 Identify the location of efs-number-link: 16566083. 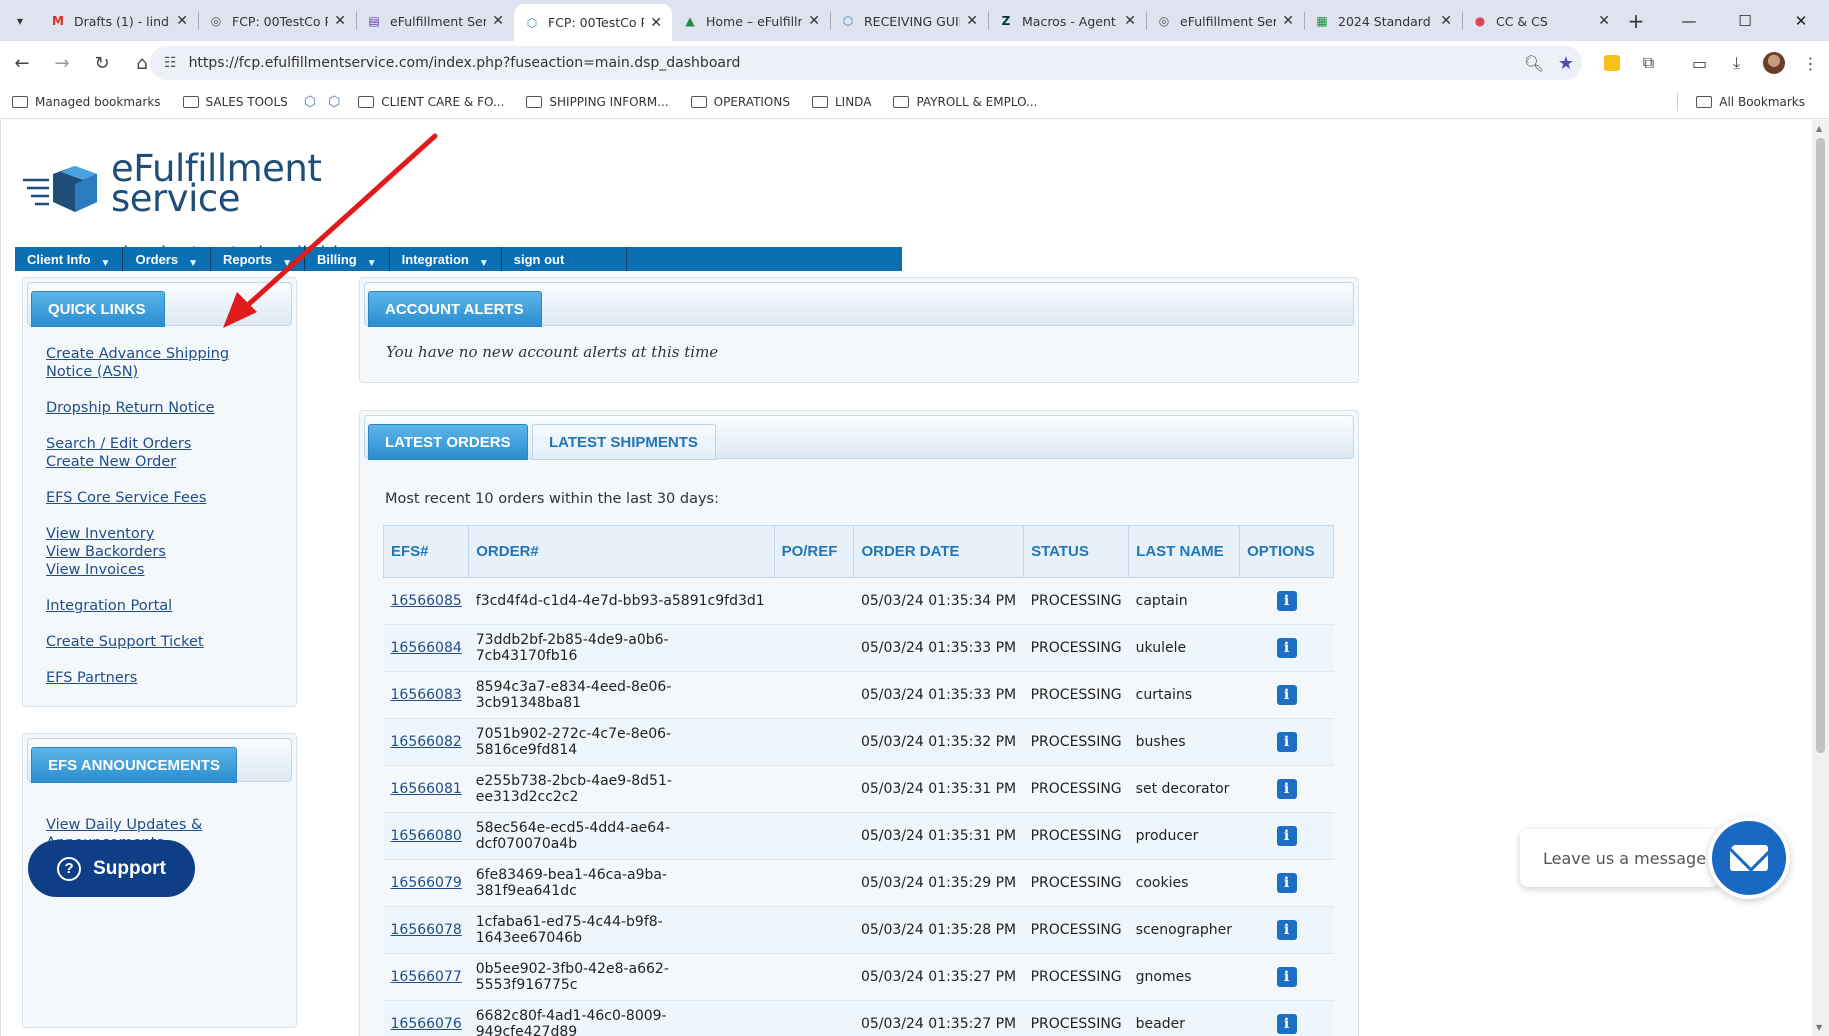
(426, 695).